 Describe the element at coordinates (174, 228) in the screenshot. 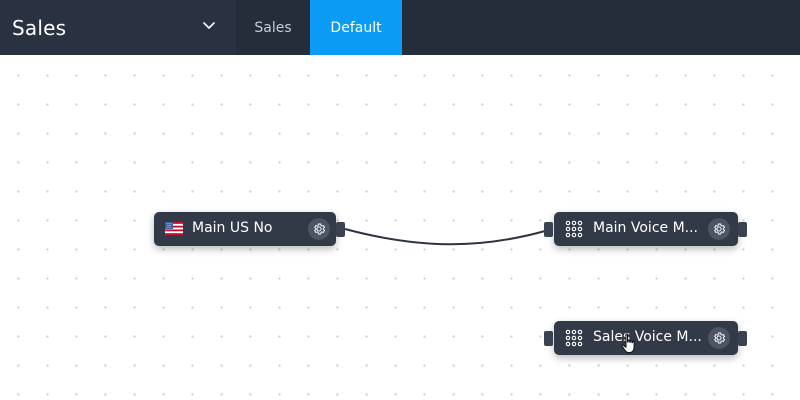

I see `us-flag-icon` at that location.